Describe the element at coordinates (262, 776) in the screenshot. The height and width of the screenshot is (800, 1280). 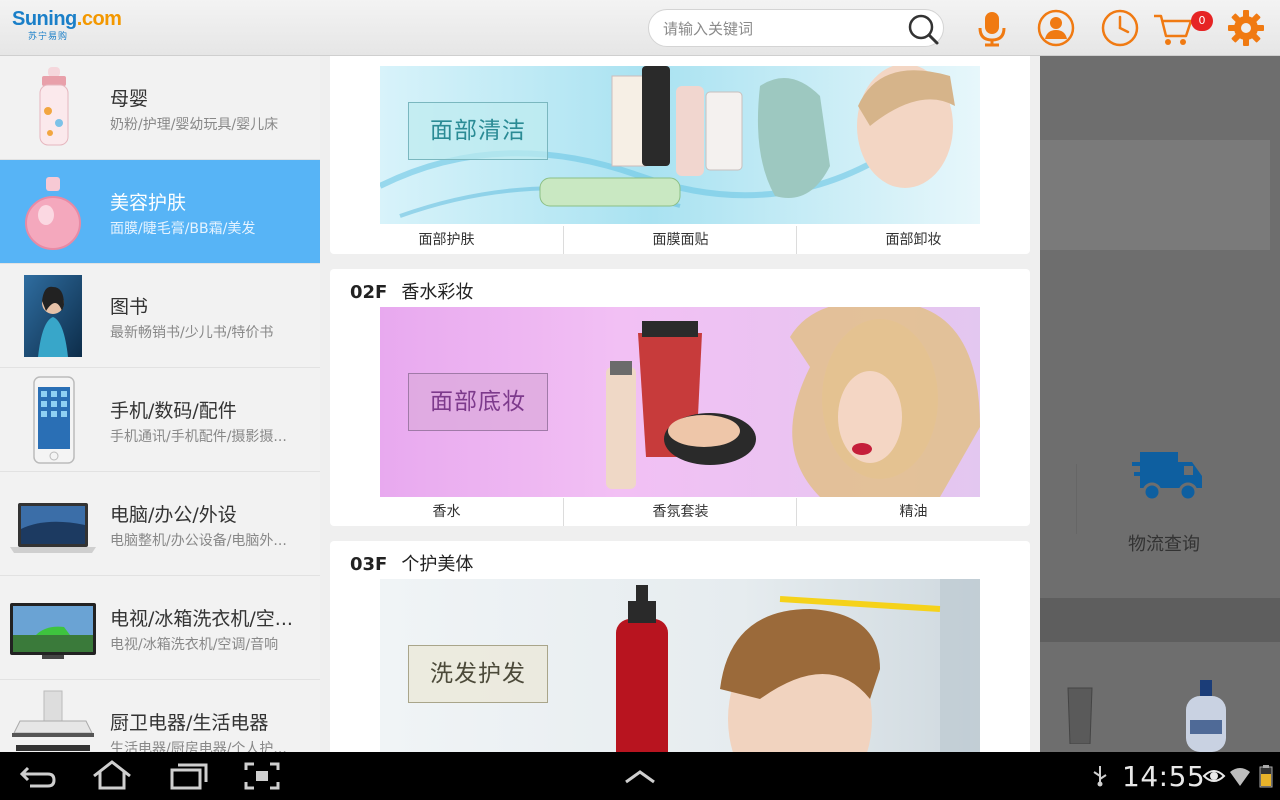
I see `screenshot-icon` at that location.